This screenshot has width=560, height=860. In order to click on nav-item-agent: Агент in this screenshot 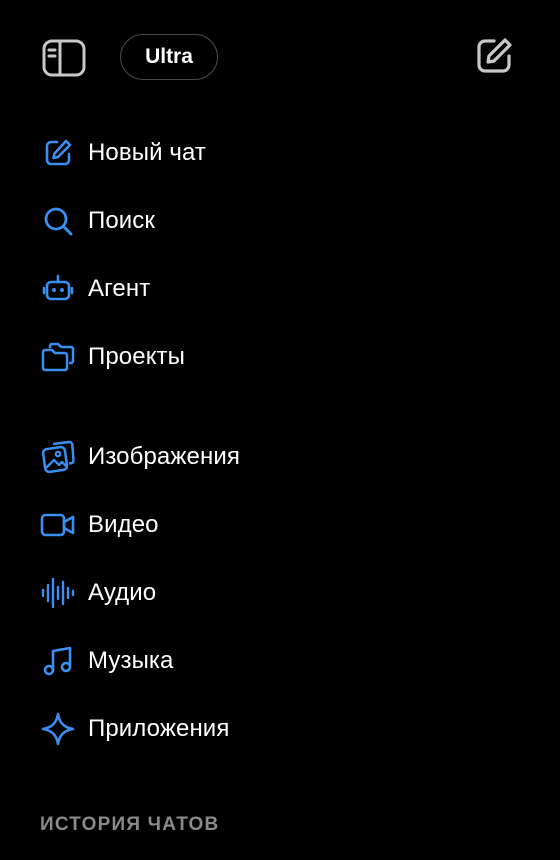, I will do `click(278, 289)`.